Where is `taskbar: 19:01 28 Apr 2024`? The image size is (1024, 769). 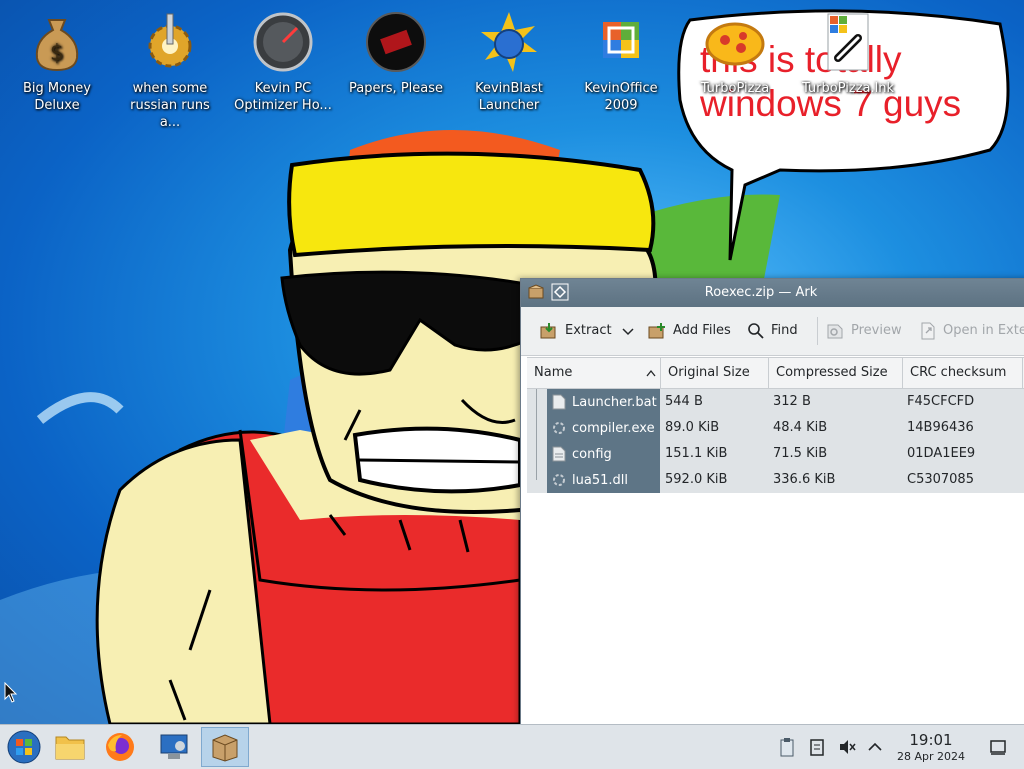
taskbar: 19:01 28 Apr 2024 is located at coordinates (512, 746).